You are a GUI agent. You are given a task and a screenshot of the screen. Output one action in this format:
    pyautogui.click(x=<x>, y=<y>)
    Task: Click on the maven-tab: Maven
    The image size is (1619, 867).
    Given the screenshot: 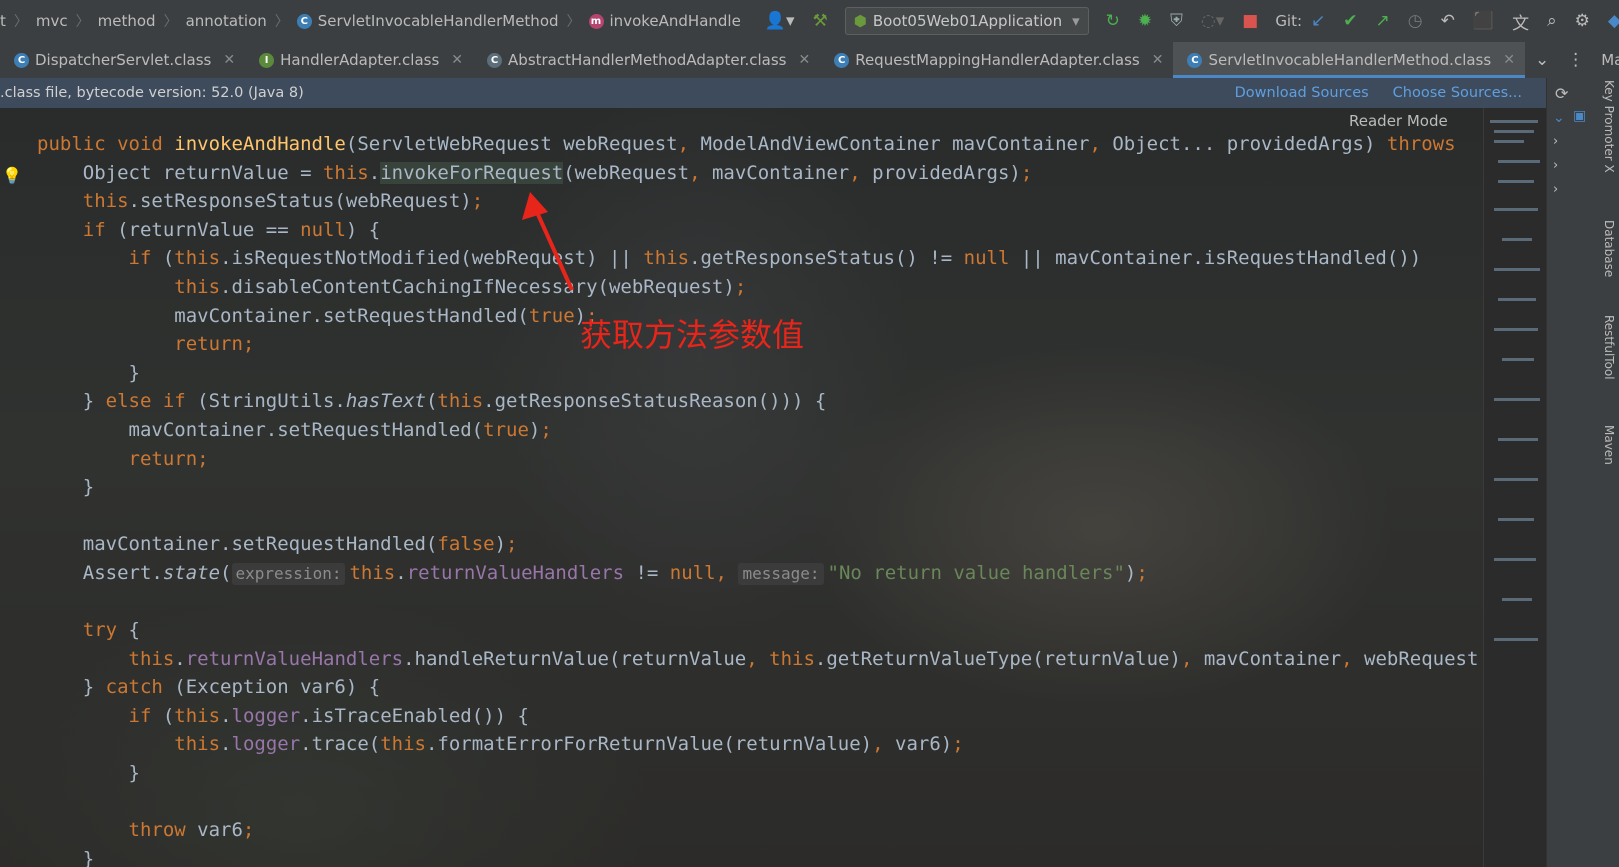 What is the action you would take?
    pyautogui.click(x=1609, y=445)
    